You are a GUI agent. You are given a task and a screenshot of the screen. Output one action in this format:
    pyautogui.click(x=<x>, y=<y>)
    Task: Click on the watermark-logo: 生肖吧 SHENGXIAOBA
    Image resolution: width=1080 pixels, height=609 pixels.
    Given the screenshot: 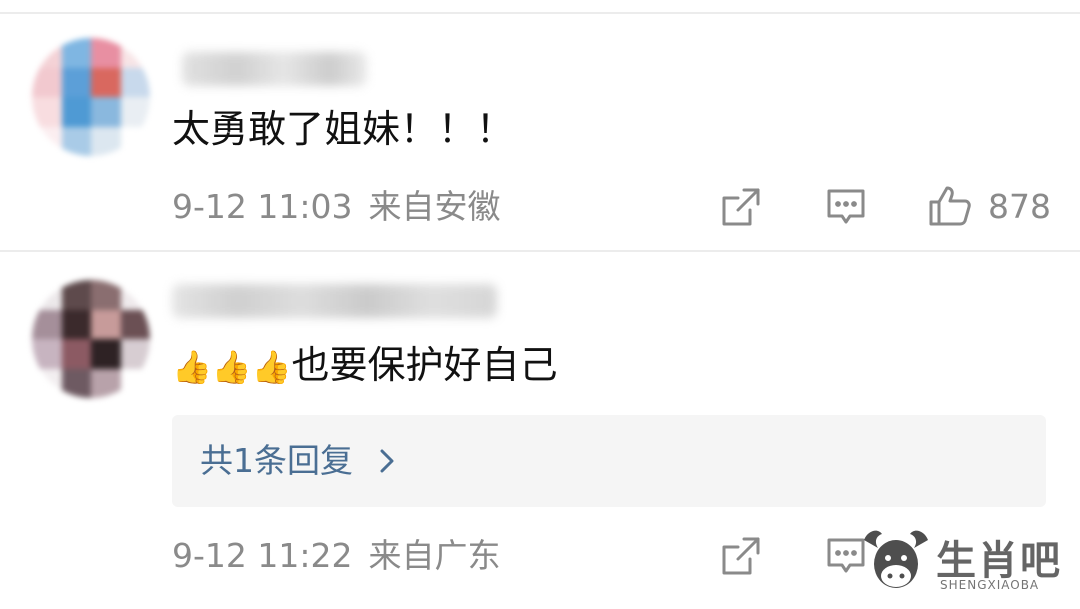 What is the action you would take?
    pyautogui.click(x=964, y=564)
    